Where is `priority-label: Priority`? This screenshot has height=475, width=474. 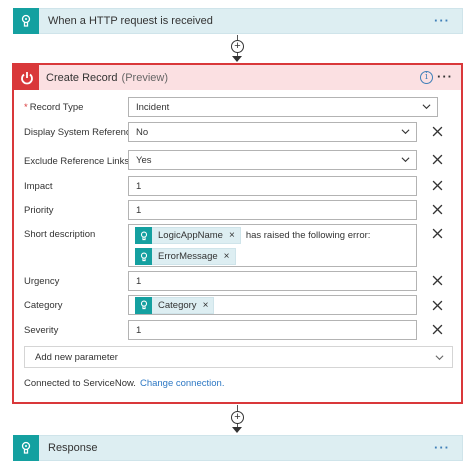 priority-label: Priority is located at coordinates (39, 210).